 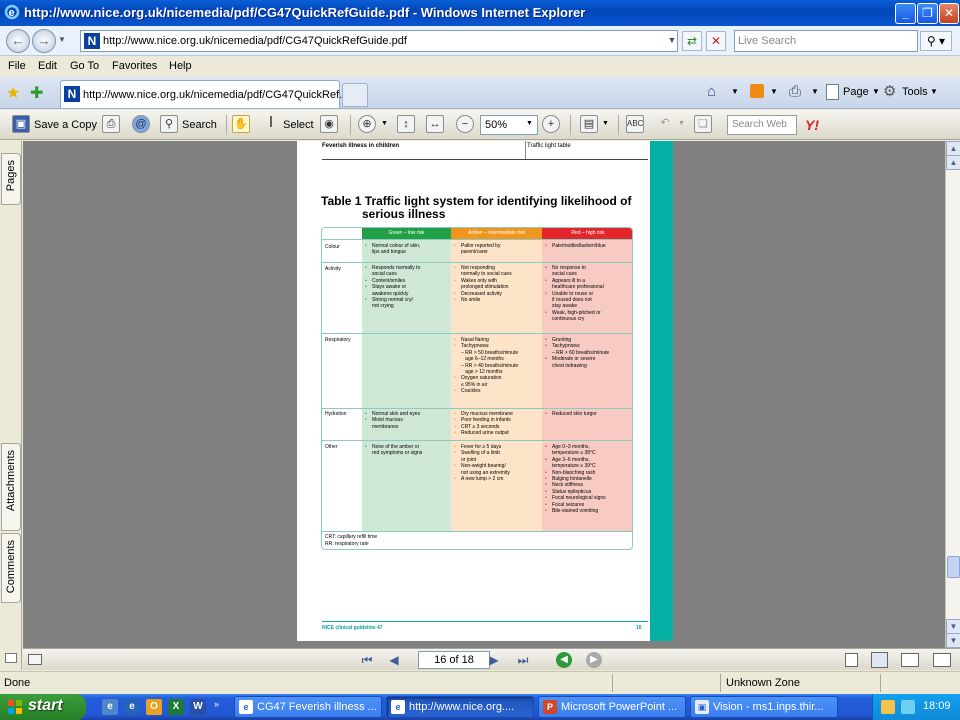 I want to click on search-icon: ⚲ ▾, so click(x=936, y=41).